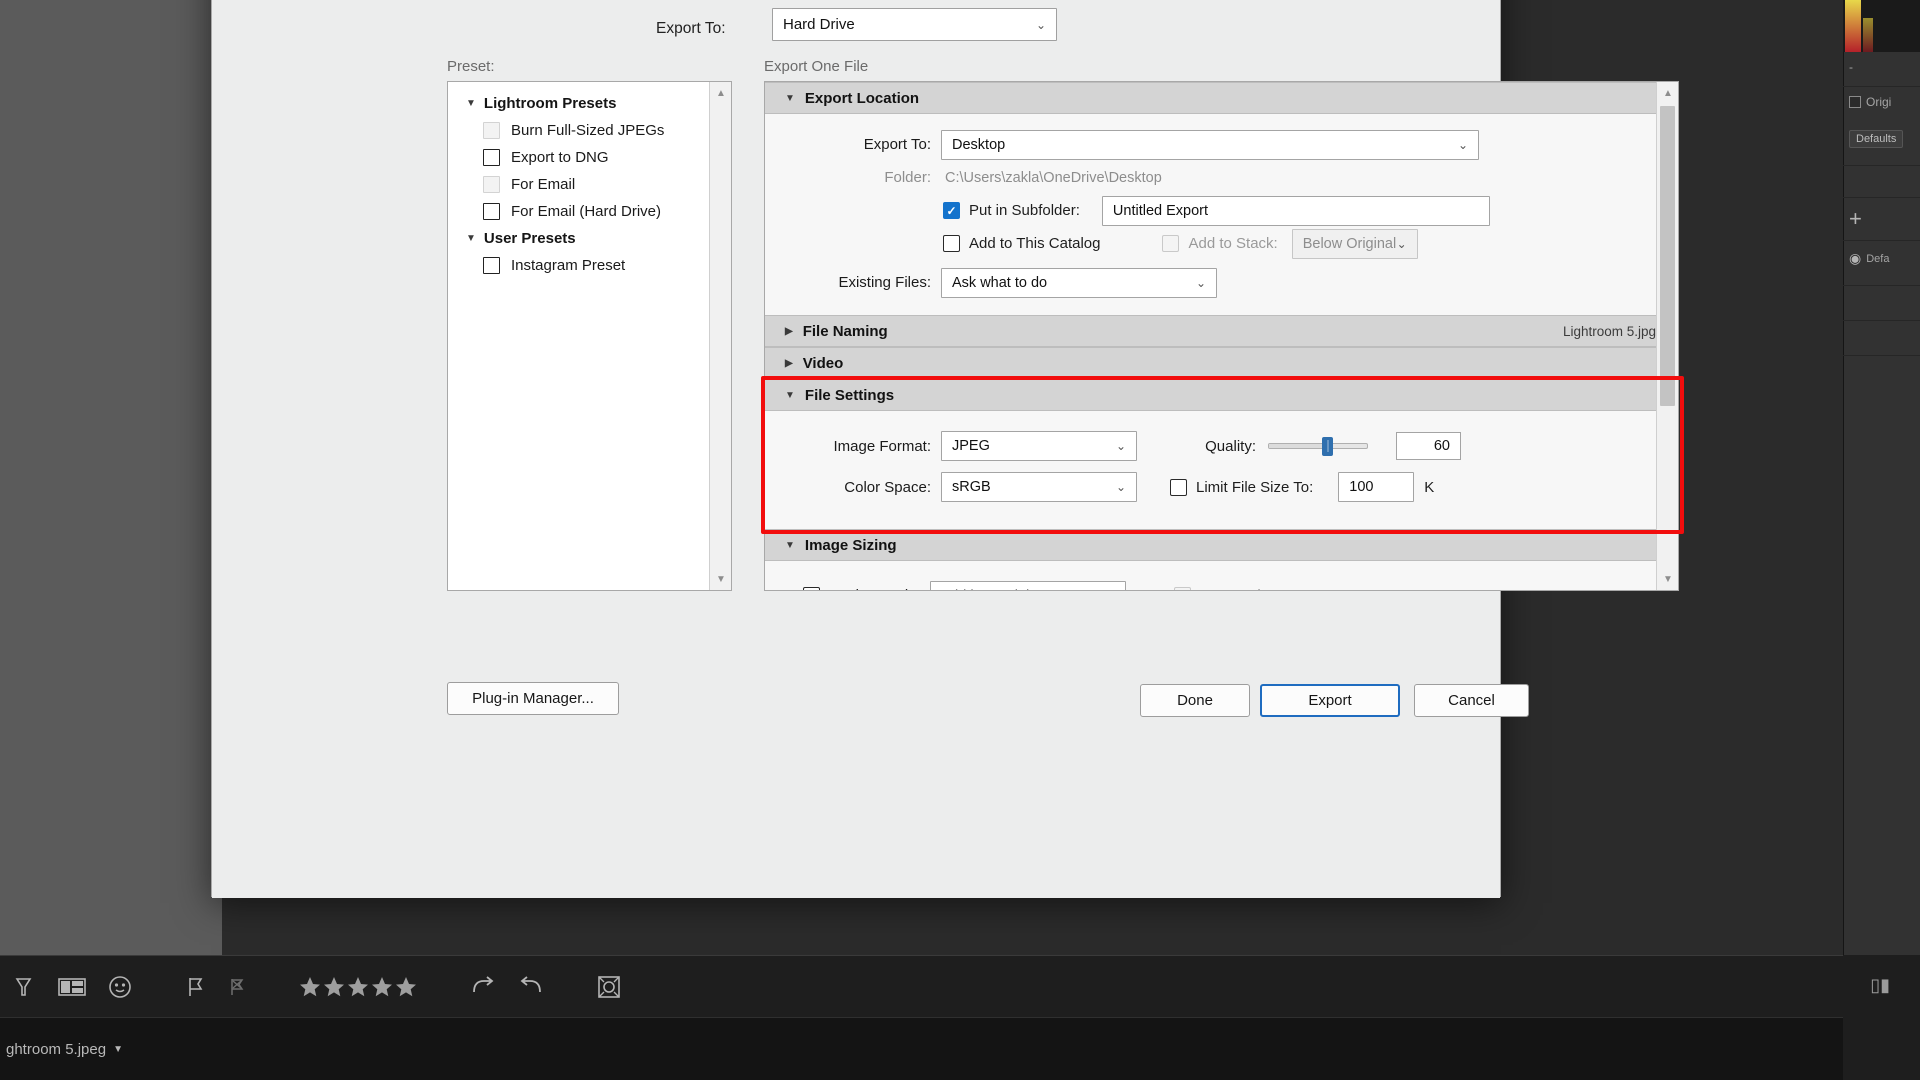  I want to click on defaults-button: Defaults, so click(1876, 139).